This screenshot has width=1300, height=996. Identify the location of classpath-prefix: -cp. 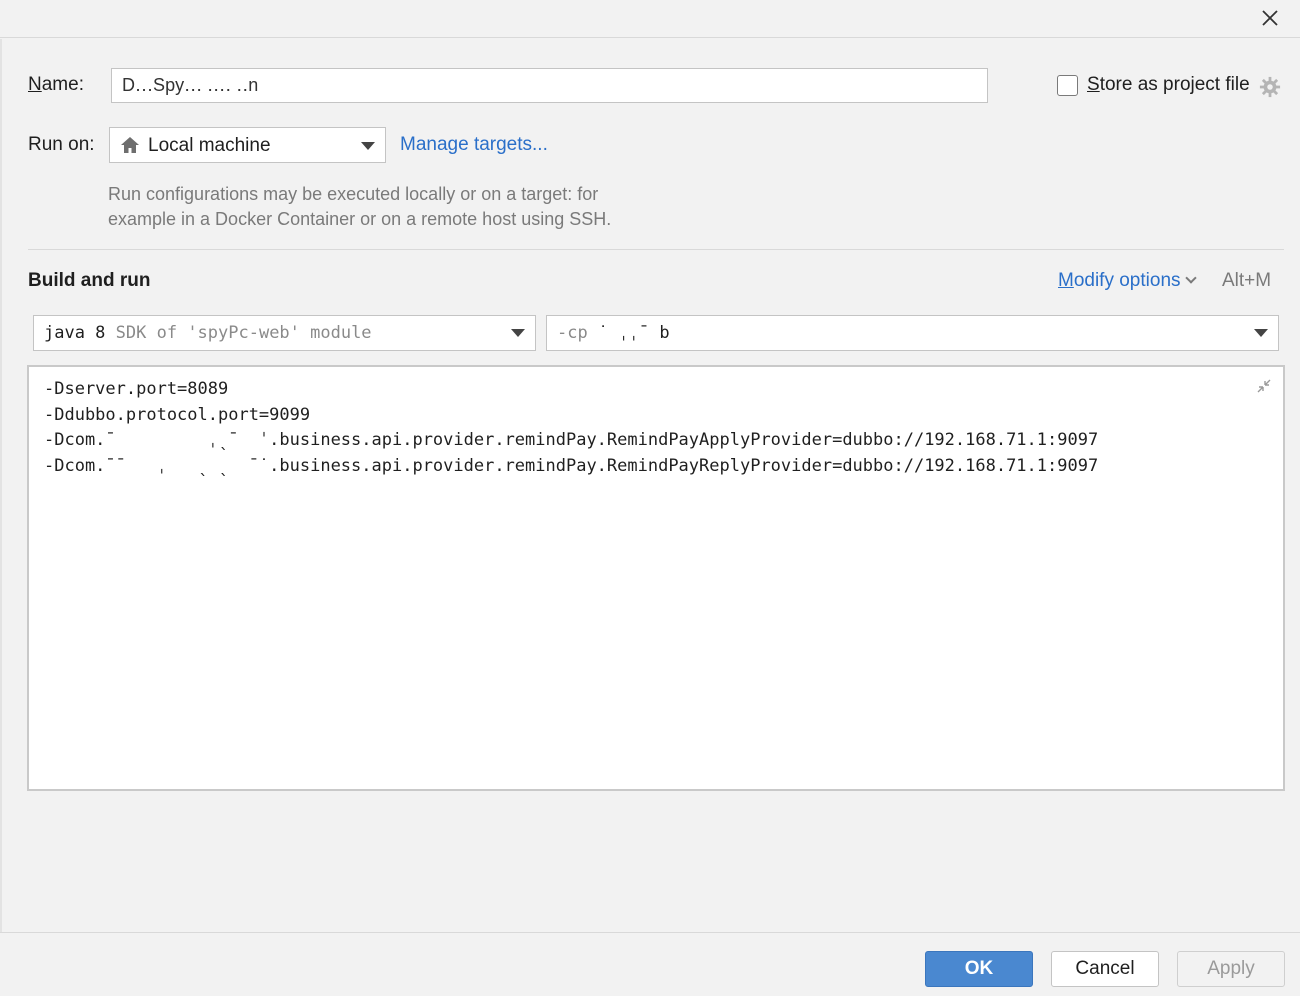
(572, 333).